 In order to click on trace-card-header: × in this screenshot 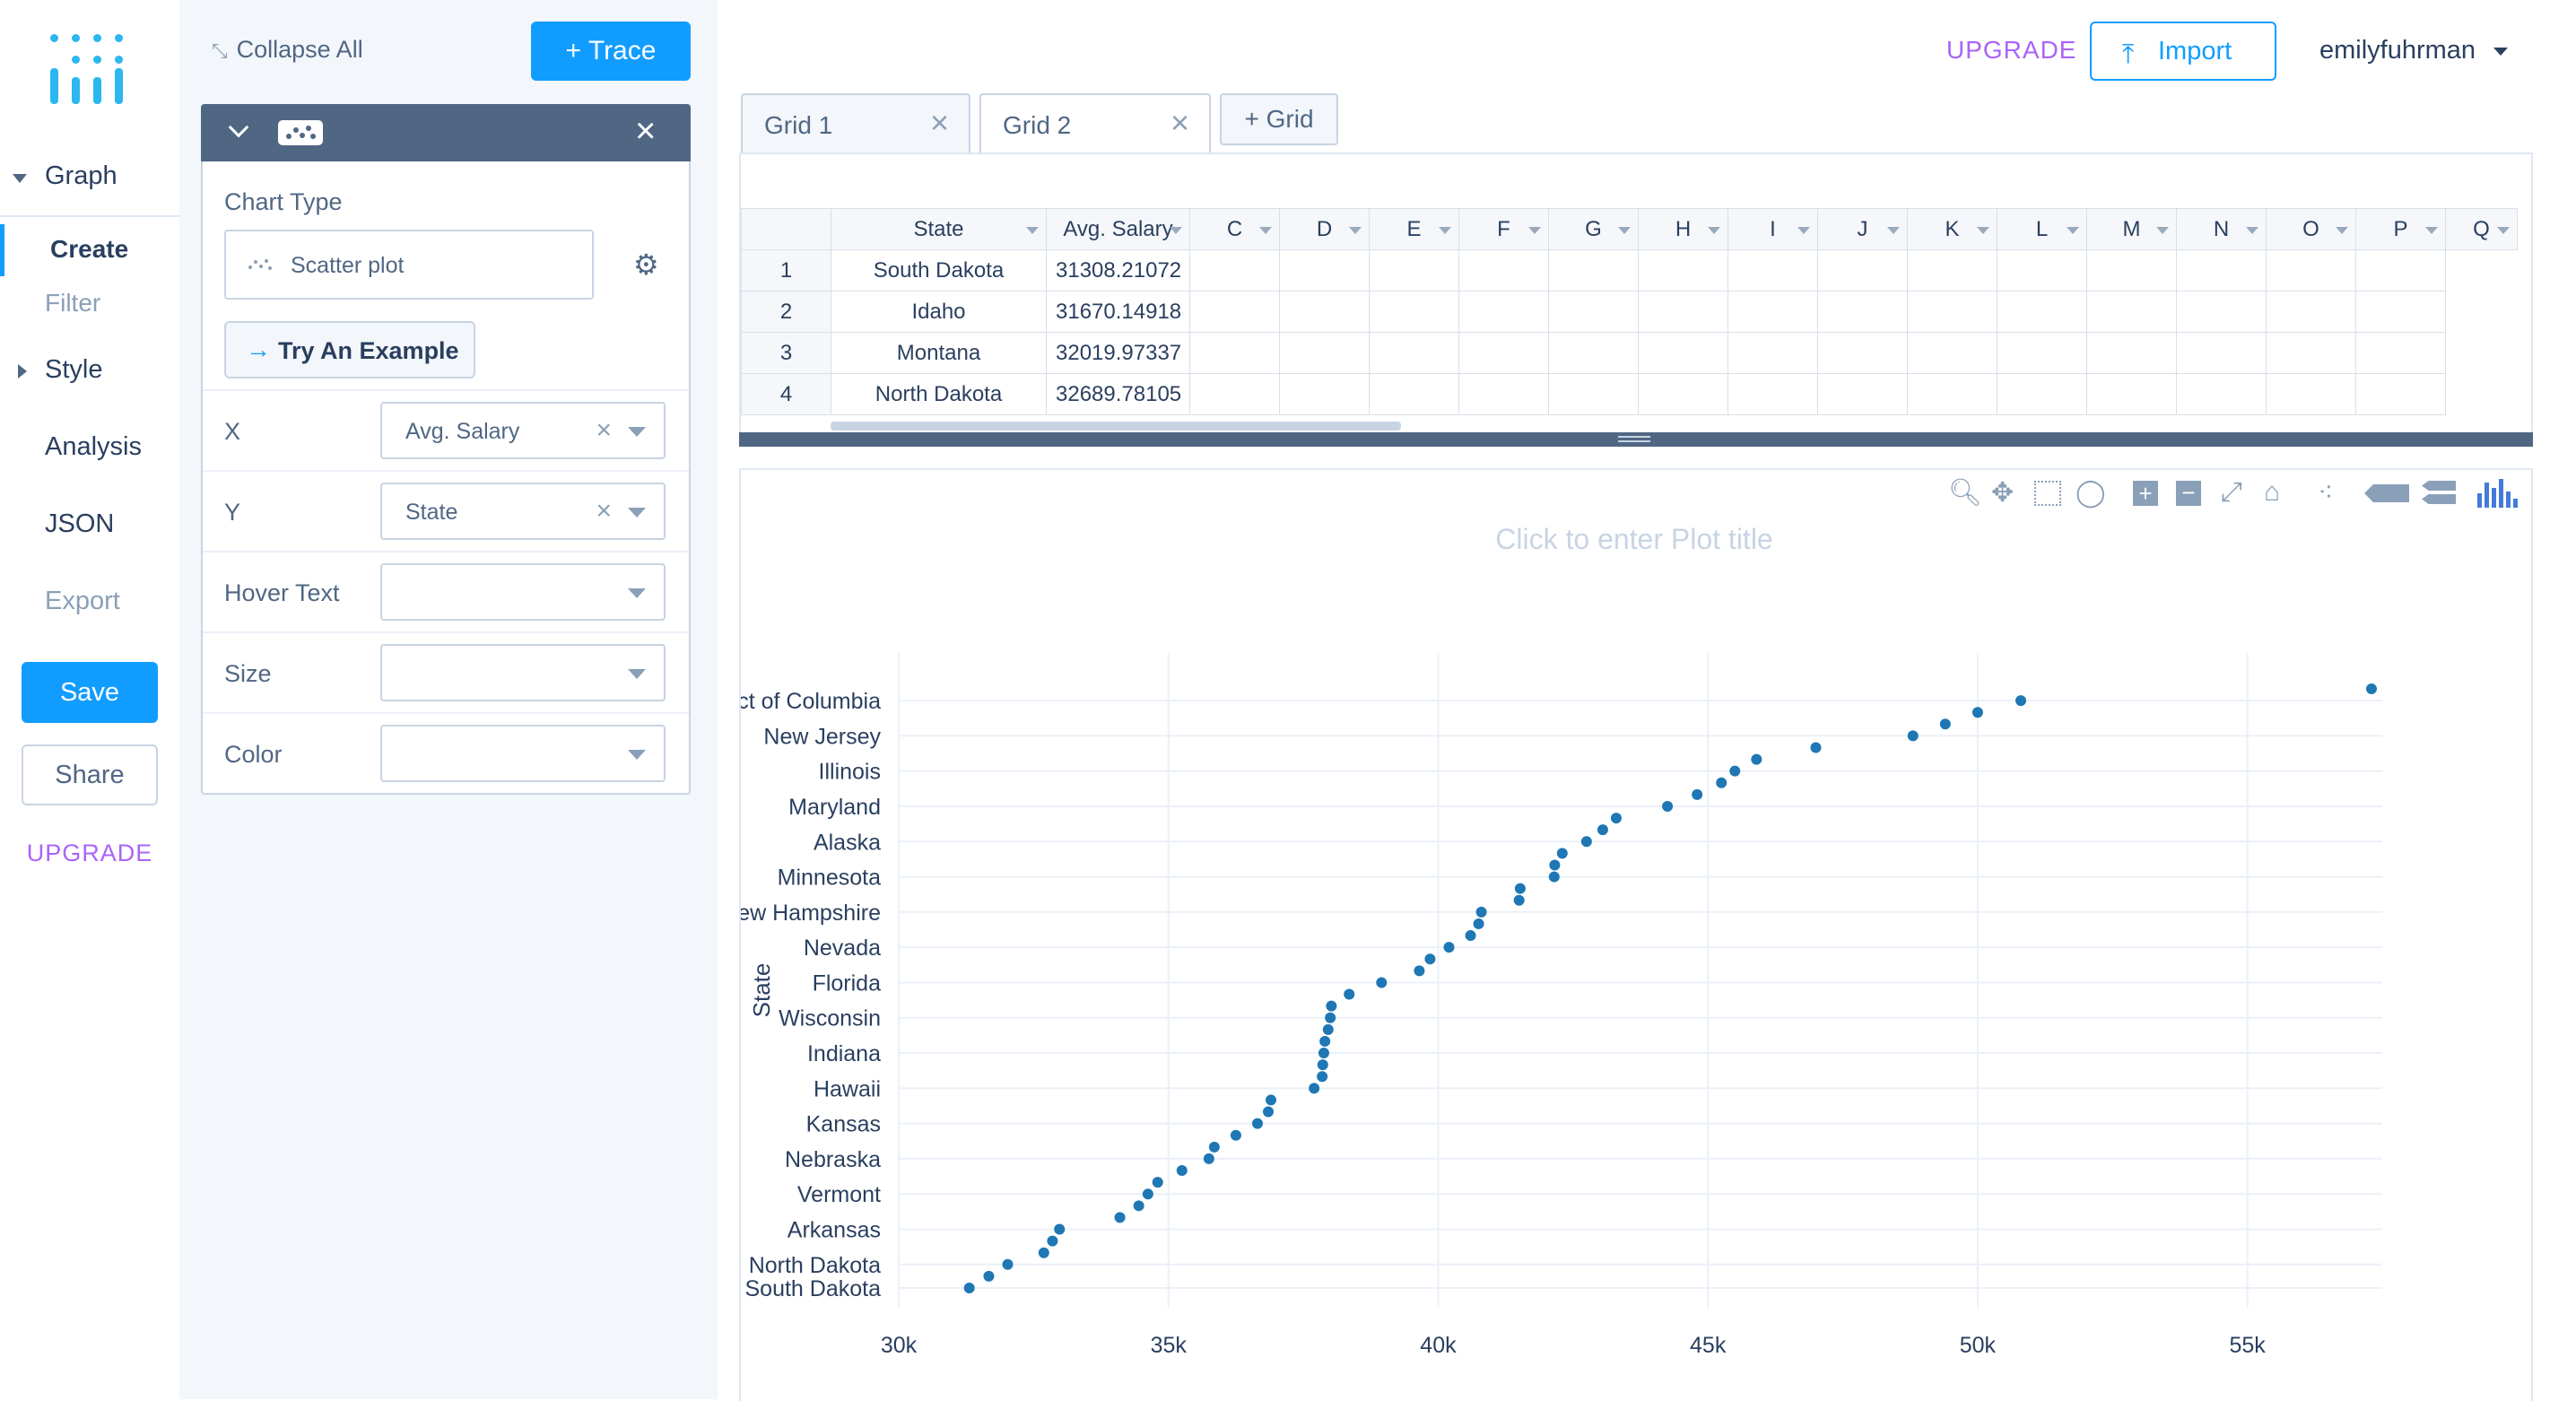, I will do `click(446, 132)`.